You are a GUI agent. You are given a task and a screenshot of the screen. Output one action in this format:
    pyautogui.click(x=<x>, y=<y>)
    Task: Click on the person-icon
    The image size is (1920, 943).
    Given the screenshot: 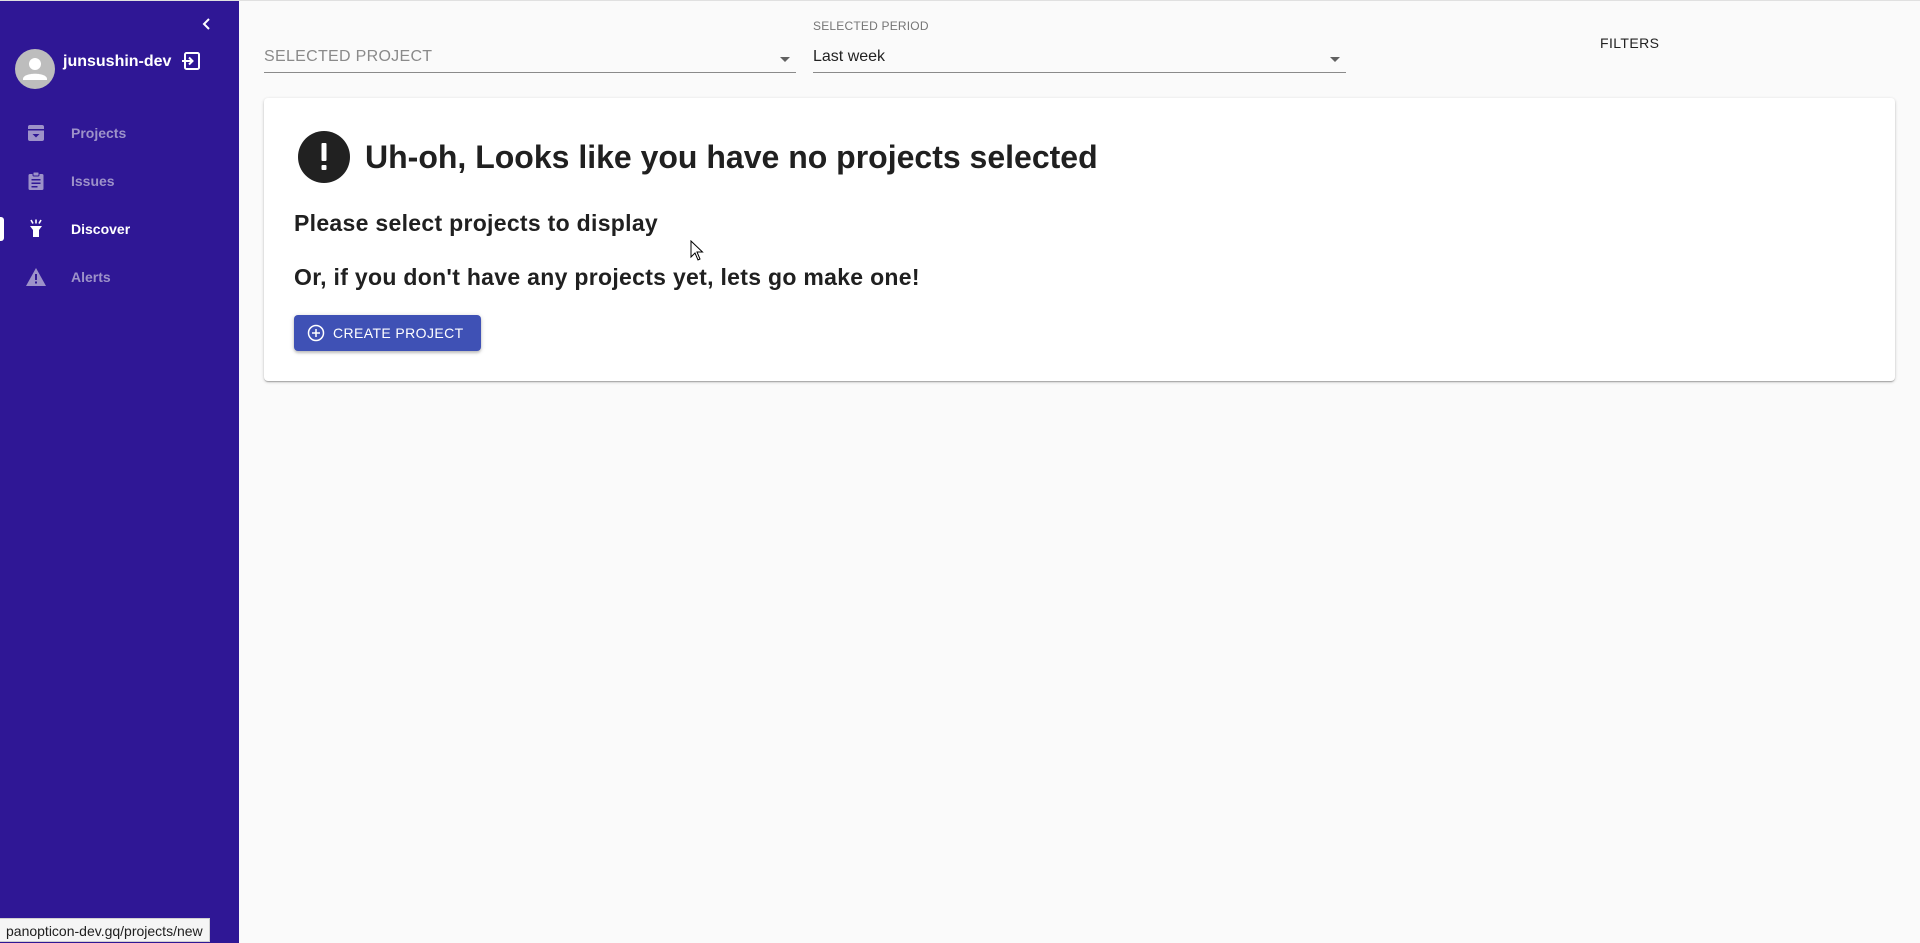 What is the action you would take?
    pyautogui.click(x=35, y=69)
    